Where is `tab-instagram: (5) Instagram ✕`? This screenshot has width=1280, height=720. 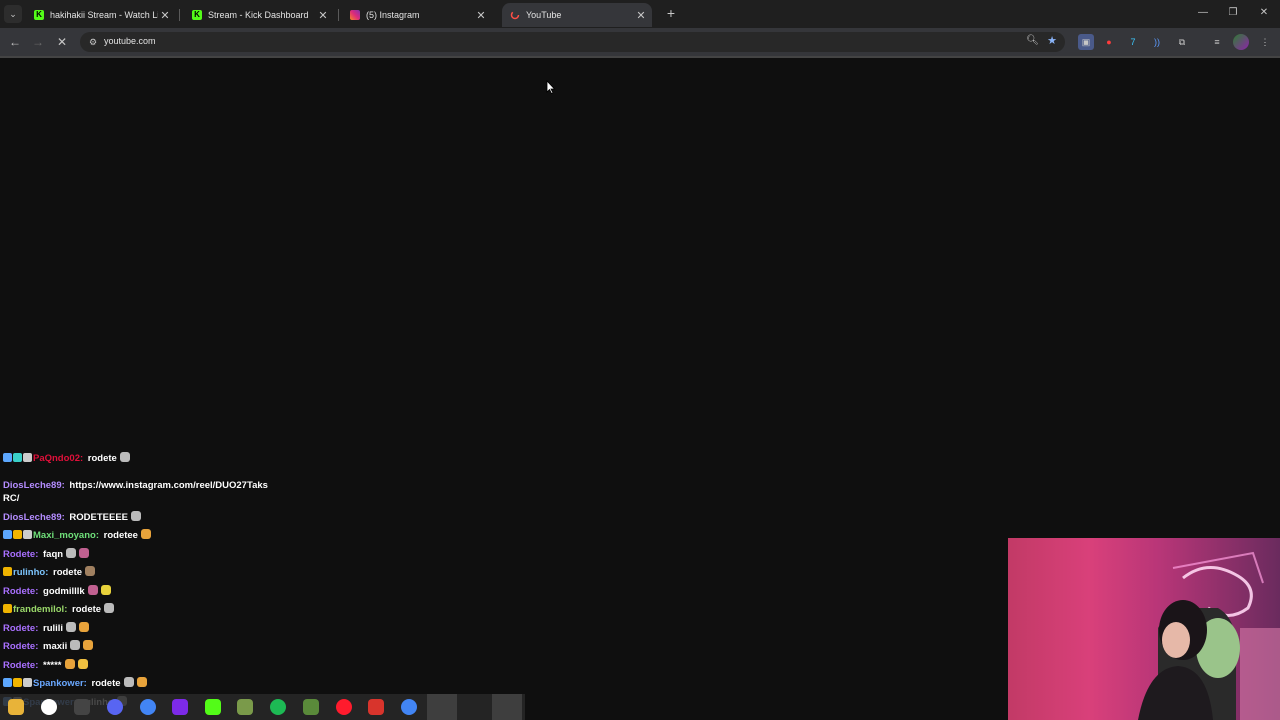
tab-instagram: (5) Instagram ✕ is located at coordinates (417, 15).